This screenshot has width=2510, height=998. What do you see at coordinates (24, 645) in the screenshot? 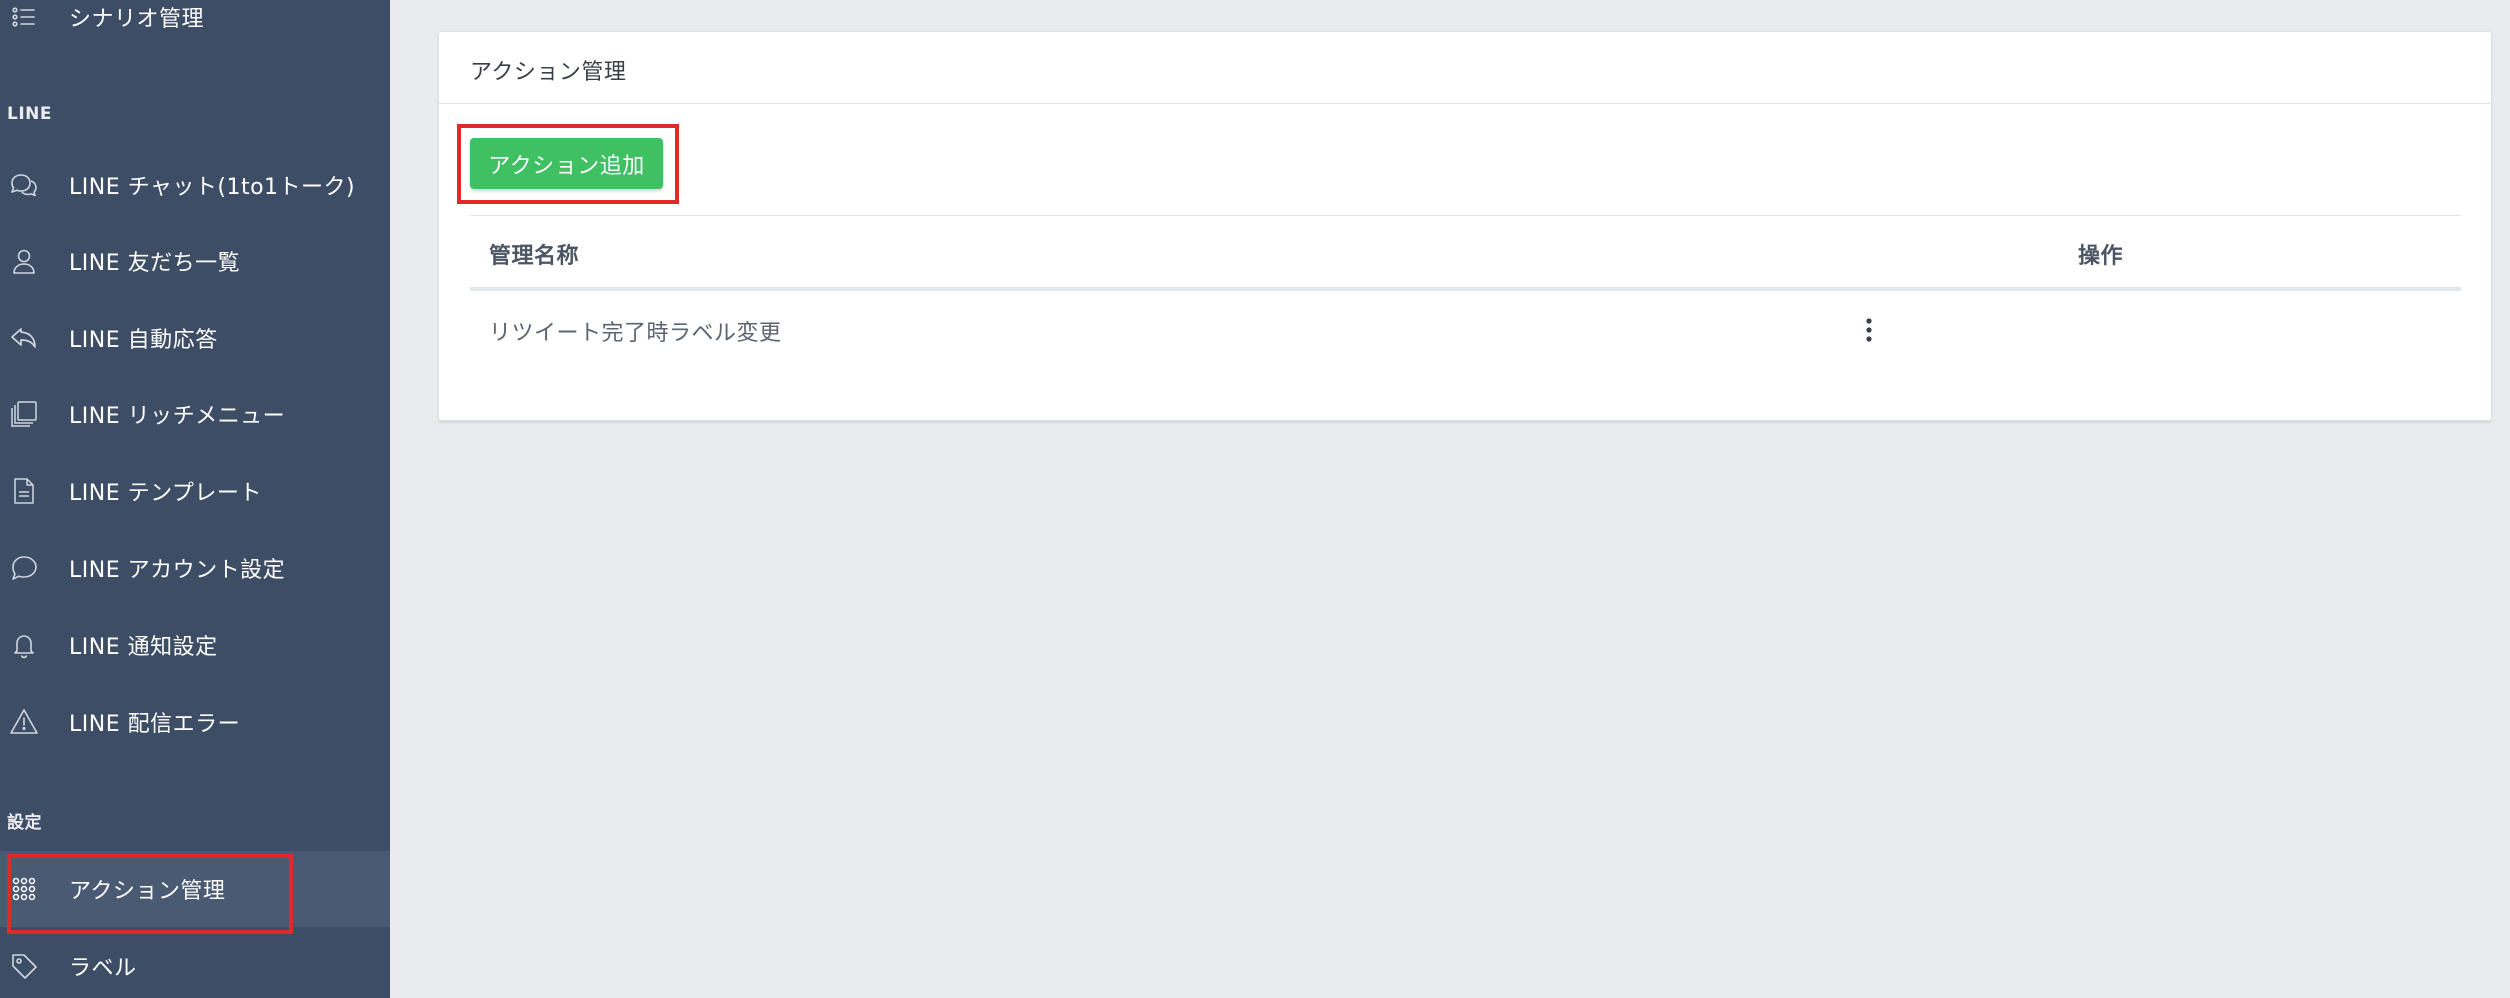
I see `bell-icon` at bounding box center [24, 645].